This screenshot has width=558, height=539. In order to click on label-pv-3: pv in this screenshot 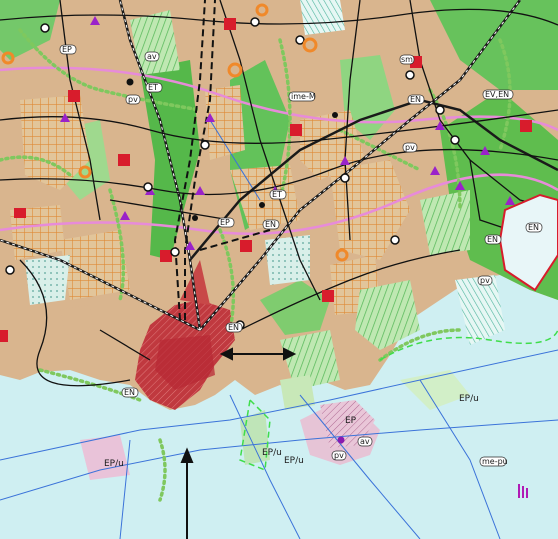, I will do `click(485, 280)`.